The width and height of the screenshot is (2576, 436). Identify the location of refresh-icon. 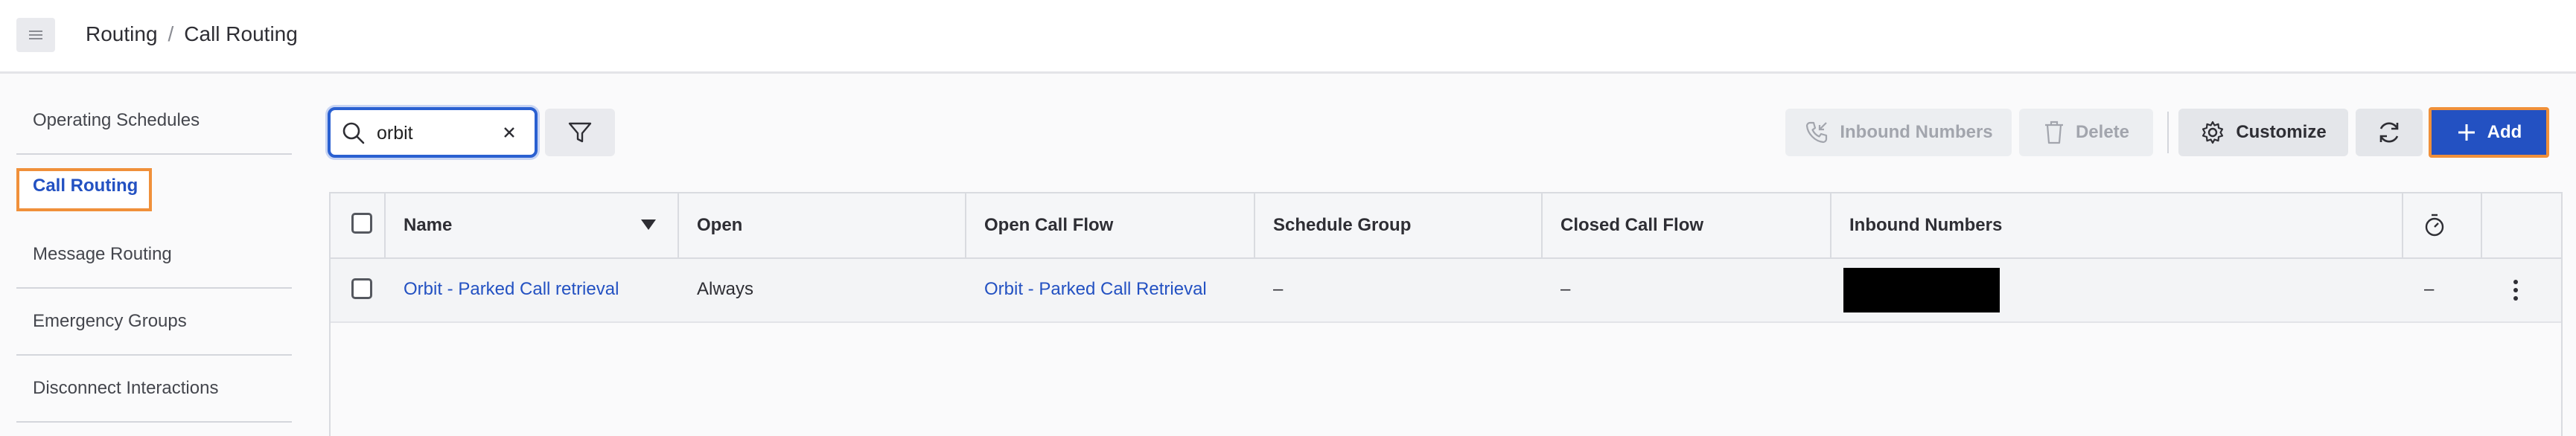
(2389, 132).